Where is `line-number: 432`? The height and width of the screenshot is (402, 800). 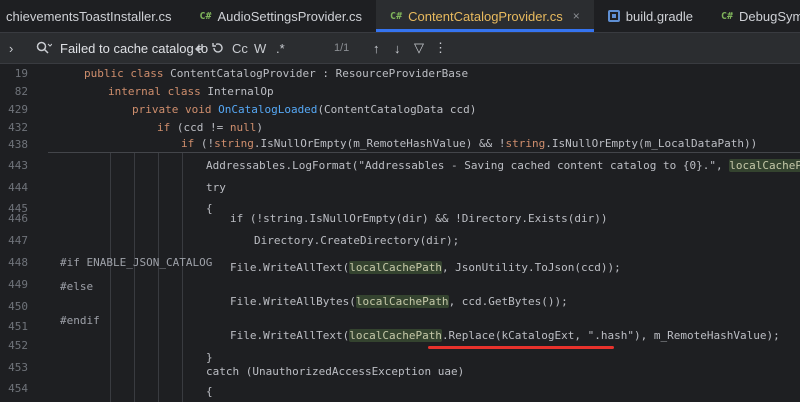 line-number: 432 is located at coordinates (18, 127).